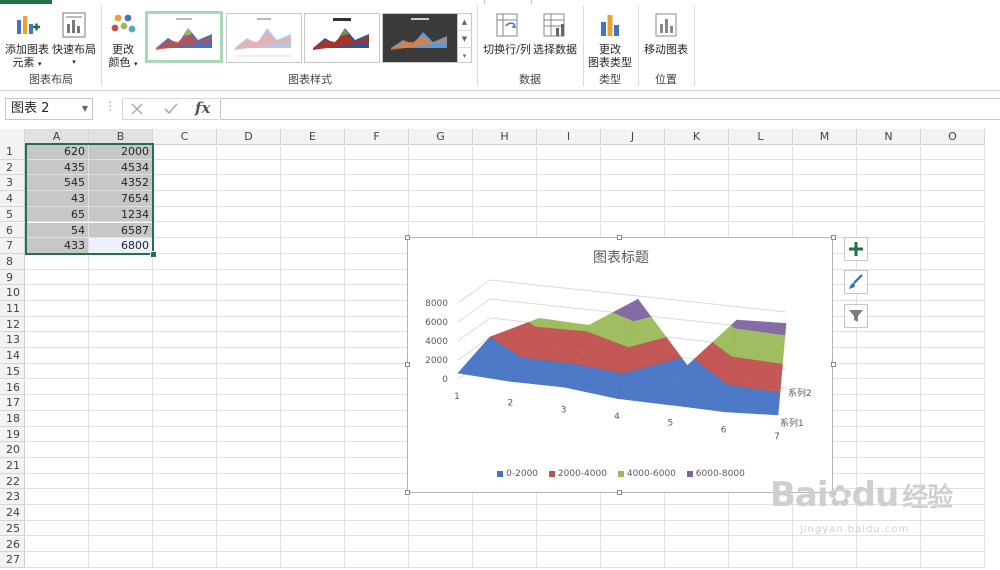  Describe the element at coordinates (249, 387) in the screenshot. I see `cell-d16` at that location.